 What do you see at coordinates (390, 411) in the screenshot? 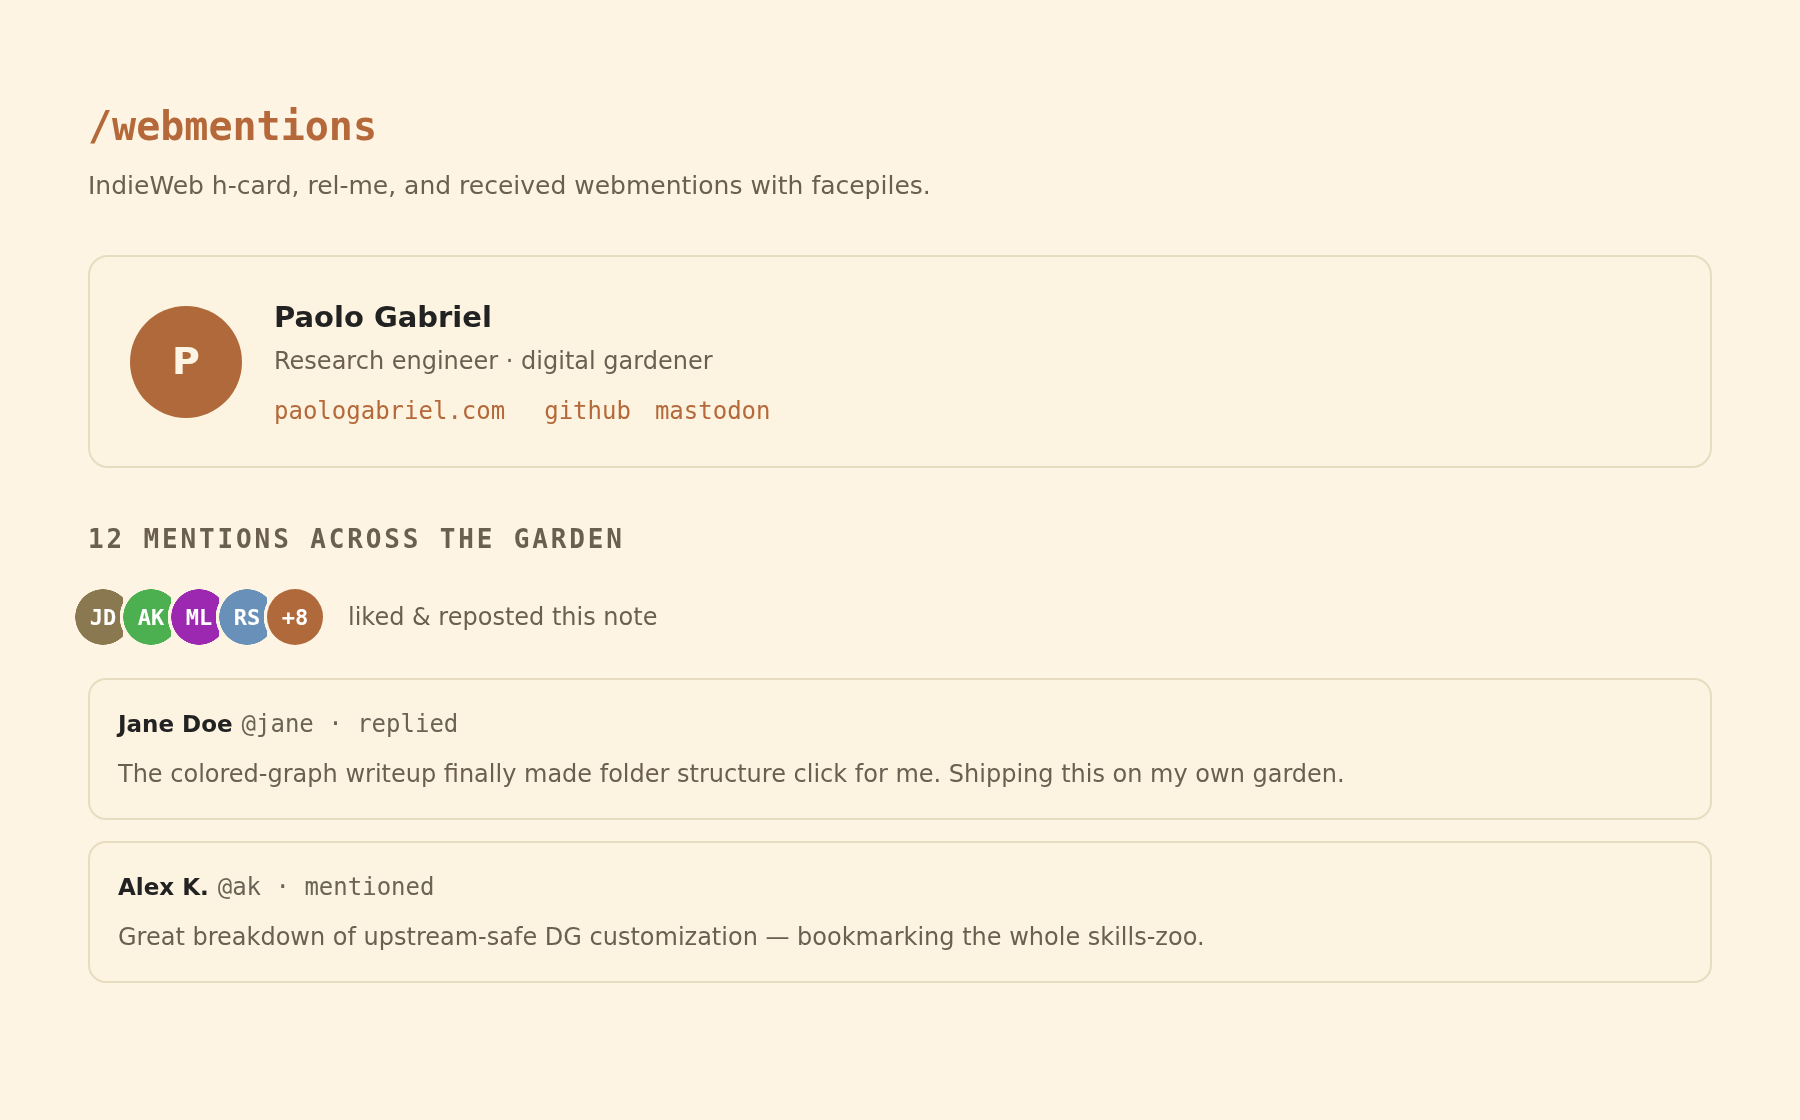
I see `website-link: paologabriel.com` at bounding box center [390, 411].